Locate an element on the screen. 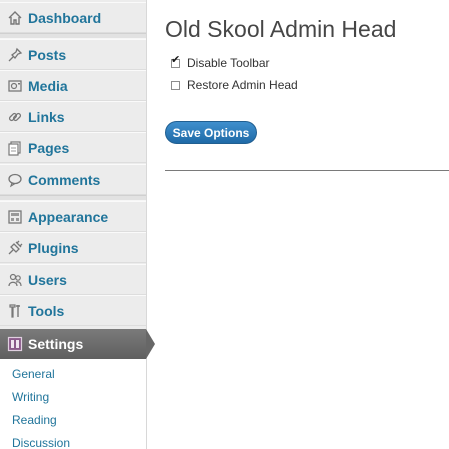 The width and height of the screenshot is (449, 449). menu-label: Dashboard is located at coordinates (65, 17).